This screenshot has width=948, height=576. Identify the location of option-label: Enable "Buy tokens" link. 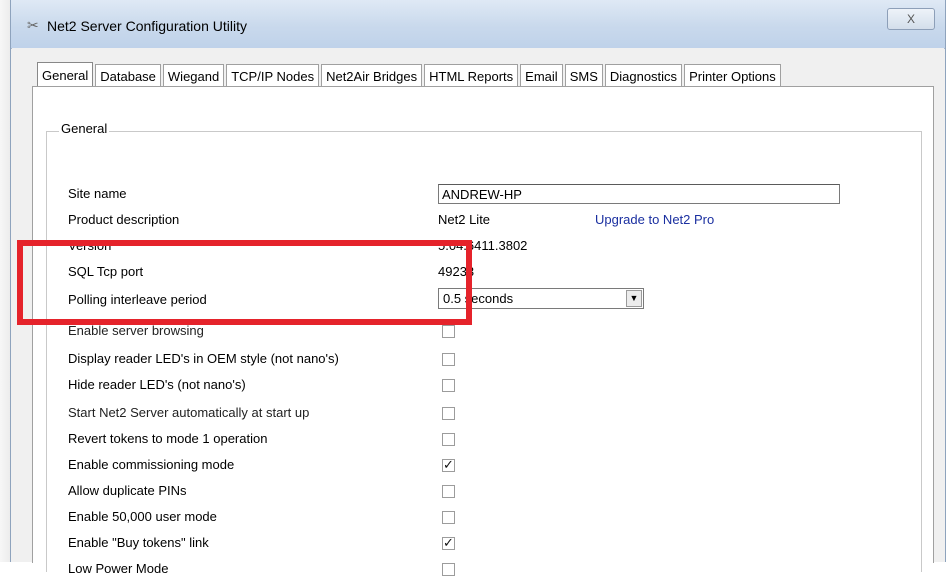
(138, 542).